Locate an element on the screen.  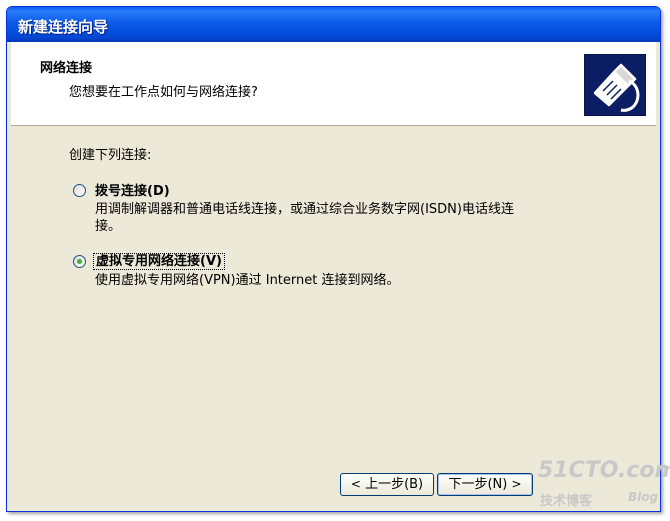
option-dialup-description-2: 接。 is located at coordinates (108, 226).